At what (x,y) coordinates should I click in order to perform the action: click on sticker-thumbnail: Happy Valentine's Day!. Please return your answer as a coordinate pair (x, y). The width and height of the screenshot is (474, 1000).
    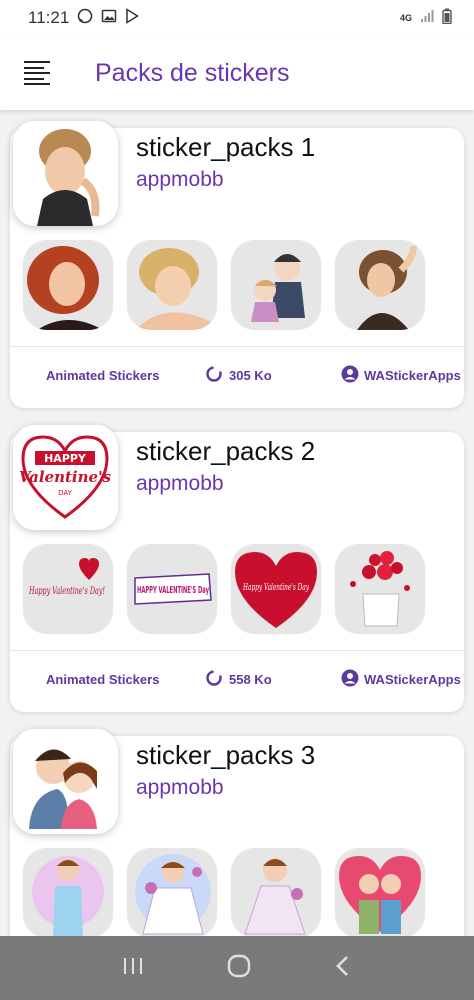
    Looking at the image, I should click on (68, 589).